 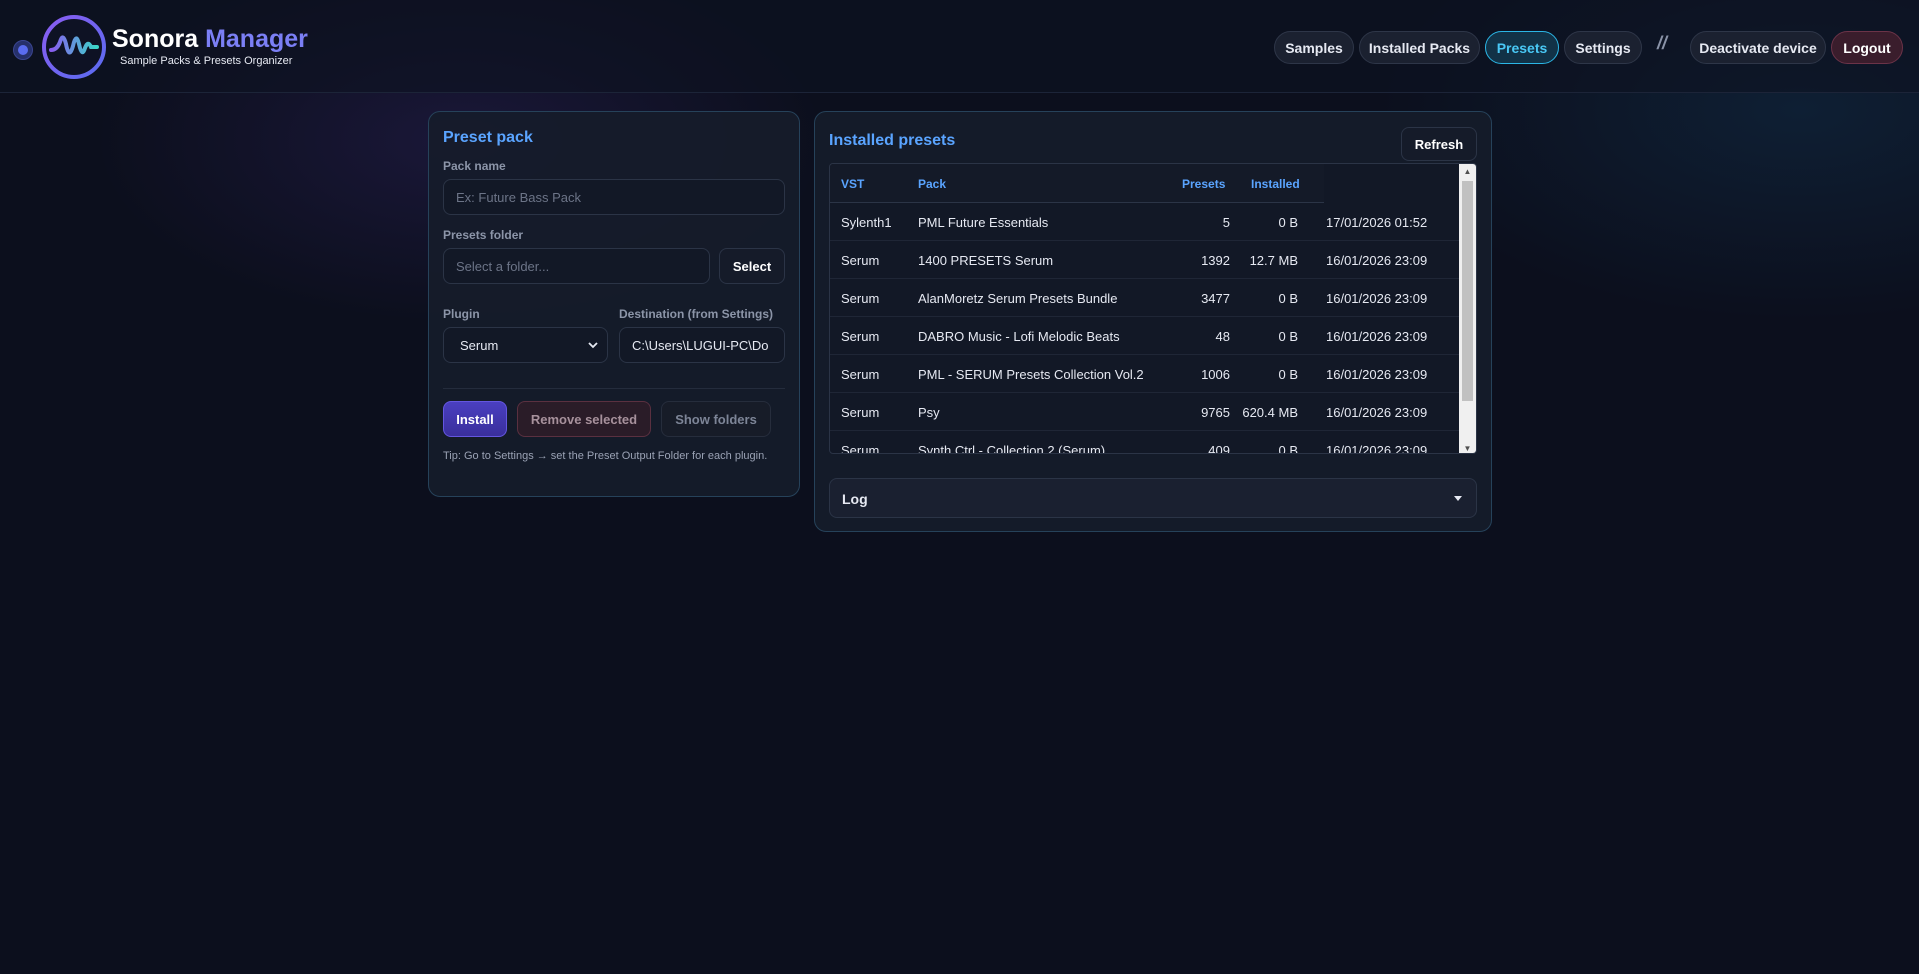 I want to click on cell-pack: DABRO Music - Lofi Melodic Beats, so click(x=1019, y=336).